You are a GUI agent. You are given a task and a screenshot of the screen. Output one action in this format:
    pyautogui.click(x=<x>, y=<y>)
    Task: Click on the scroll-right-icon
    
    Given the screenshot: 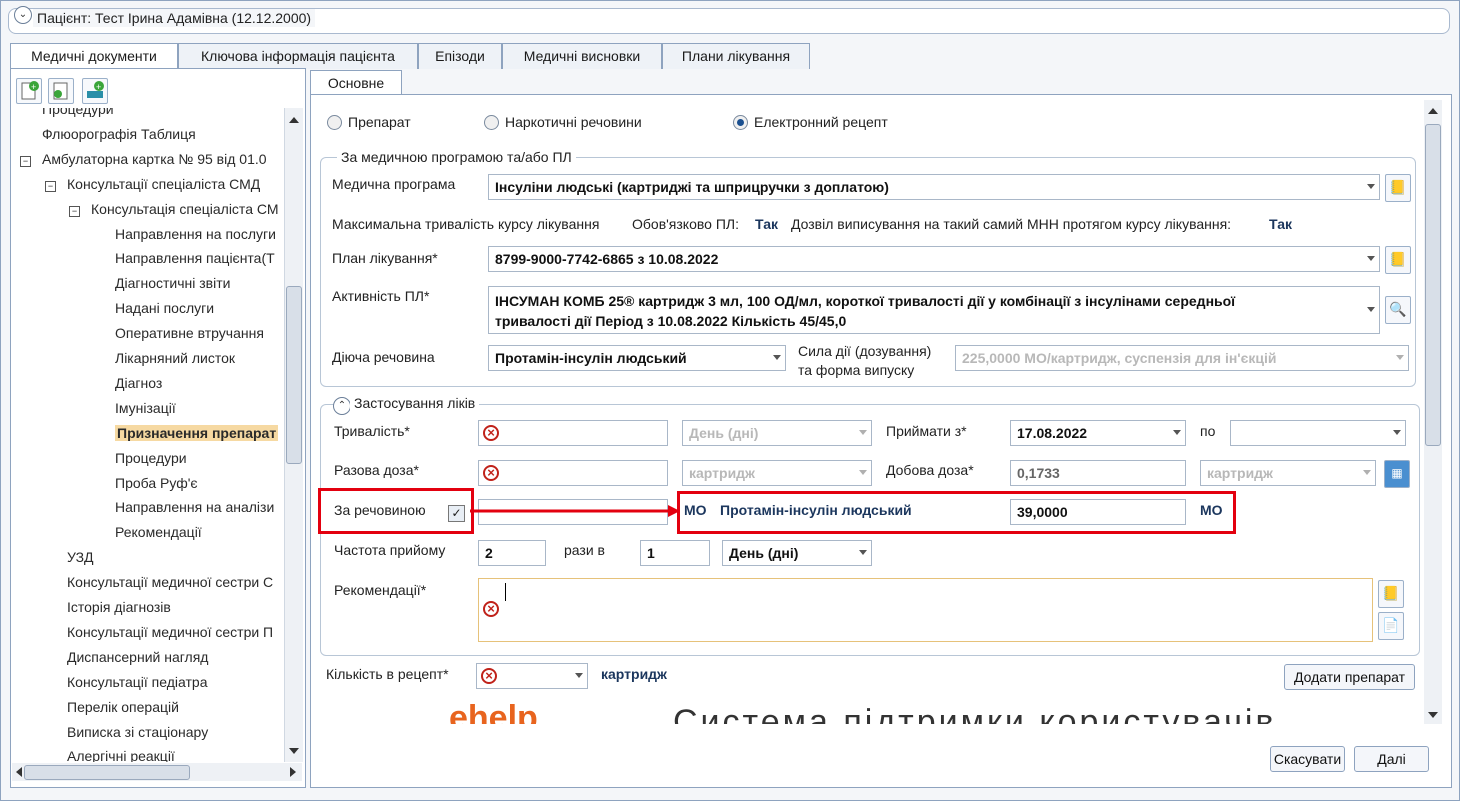 What is the action you would take?
    pyautogui.click(x=293, y=772)
    